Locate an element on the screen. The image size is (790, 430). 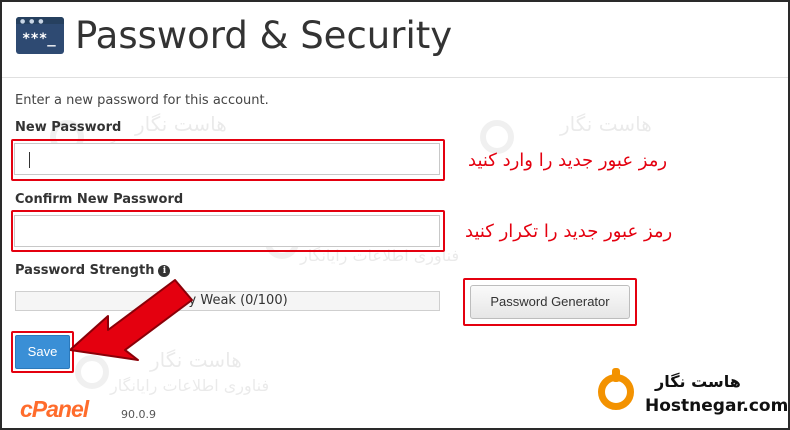
new-password-label: New Password is located at coordinates (68, 127).